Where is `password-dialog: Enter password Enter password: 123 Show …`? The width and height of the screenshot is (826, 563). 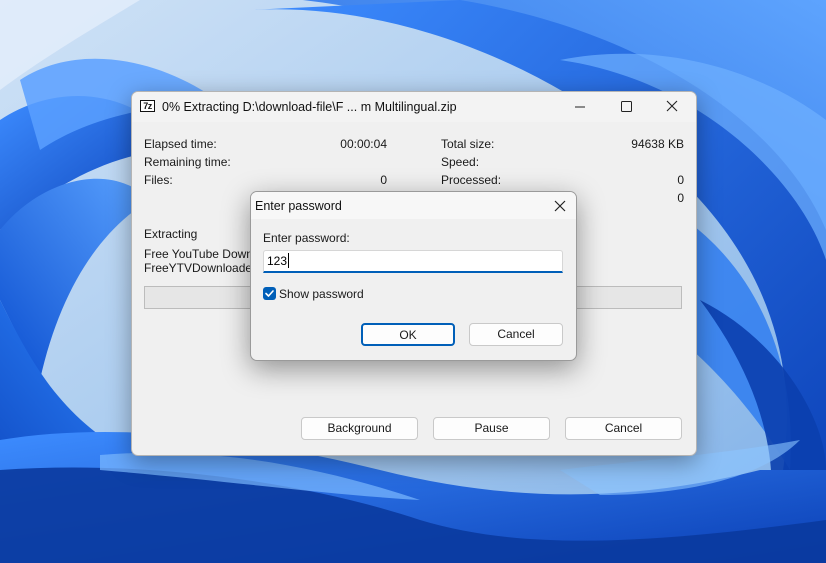
password-dialog: Enter password Enter password: 123 Show … is located at coordinates (413, 276).